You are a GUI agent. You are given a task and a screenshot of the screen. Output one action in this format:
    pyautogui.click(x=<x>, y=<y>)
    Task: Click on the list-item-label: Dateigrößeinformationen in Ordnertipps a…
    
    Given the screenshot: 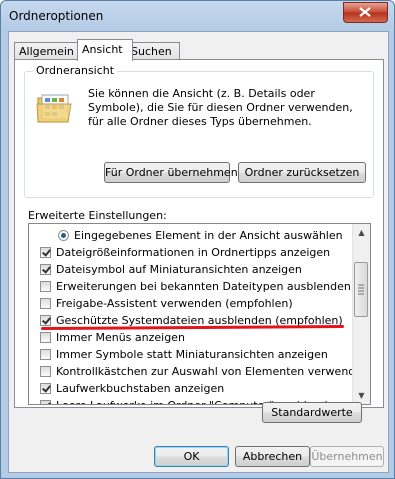 What is the action you would take?
    pyautogui.click(x=193, y=252)
    